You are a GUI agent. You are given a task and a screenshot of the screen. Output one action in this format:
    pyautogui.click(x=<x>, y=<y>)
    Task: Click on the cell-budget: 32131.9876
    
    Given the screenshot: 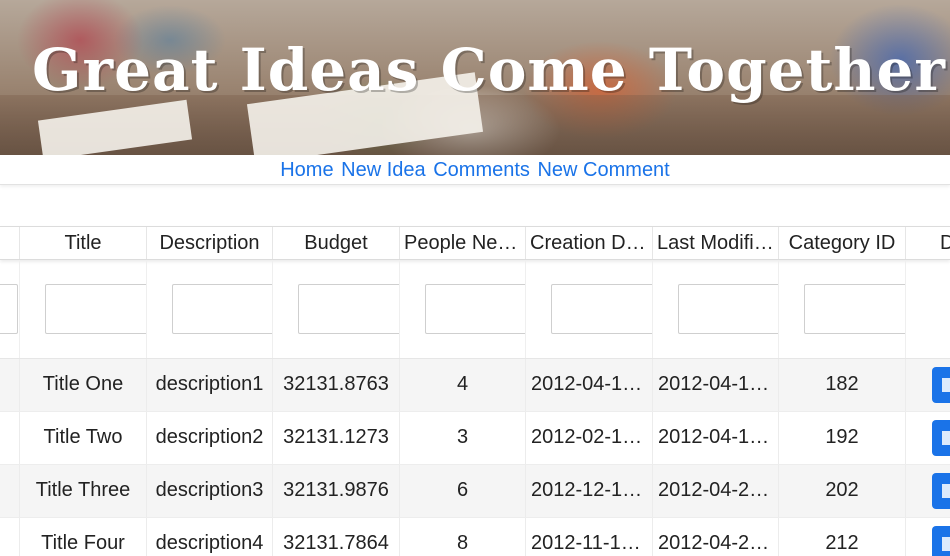 What is the action you would take?
    pyautogui.click(x=336, y=491)
    